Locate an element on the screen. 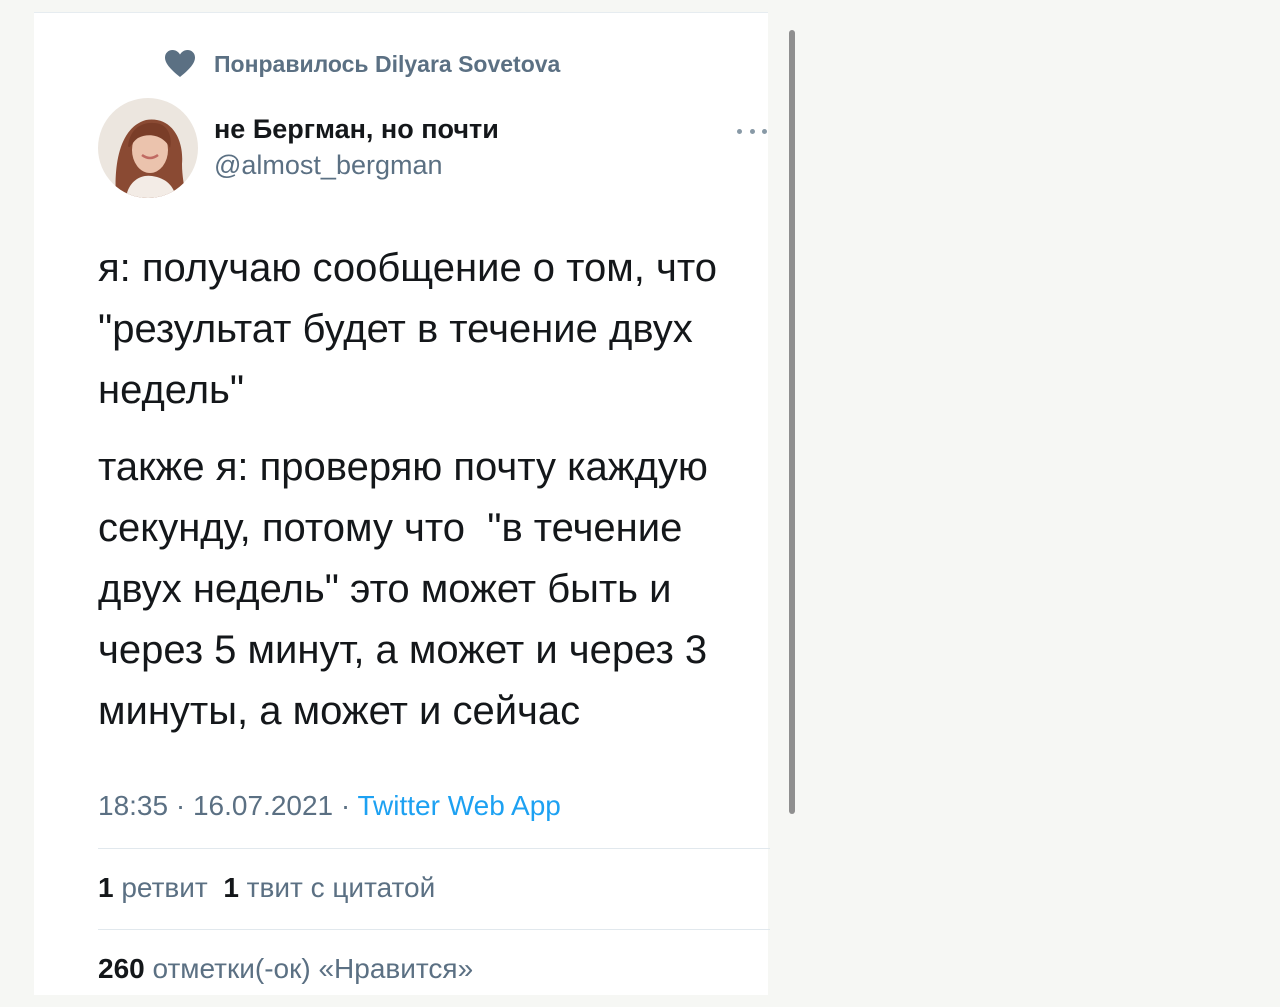  retweets-stat: 1 ретвит is located at coordinates (153, 887).